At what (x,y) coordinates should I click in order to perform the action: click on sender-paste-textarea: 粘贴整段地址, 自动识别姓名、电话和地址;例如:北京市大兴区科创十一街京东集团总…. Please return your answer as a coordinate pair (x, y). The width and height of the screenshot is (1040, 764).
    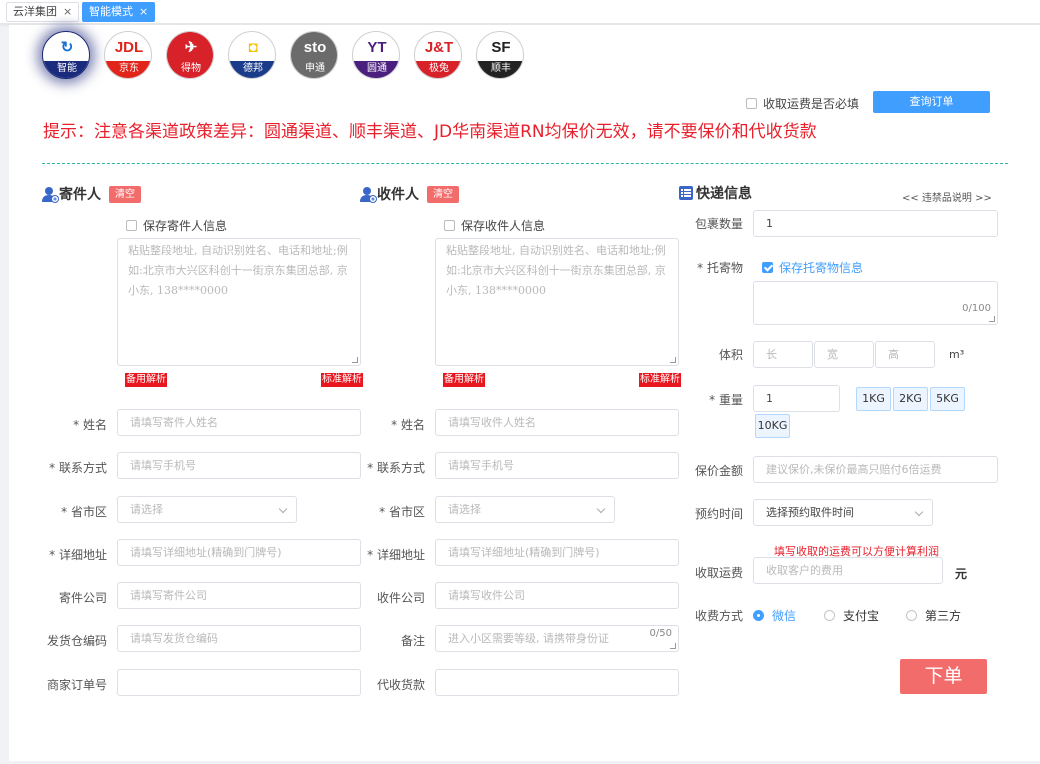
    Looking at the image, I should click on (239, 302).